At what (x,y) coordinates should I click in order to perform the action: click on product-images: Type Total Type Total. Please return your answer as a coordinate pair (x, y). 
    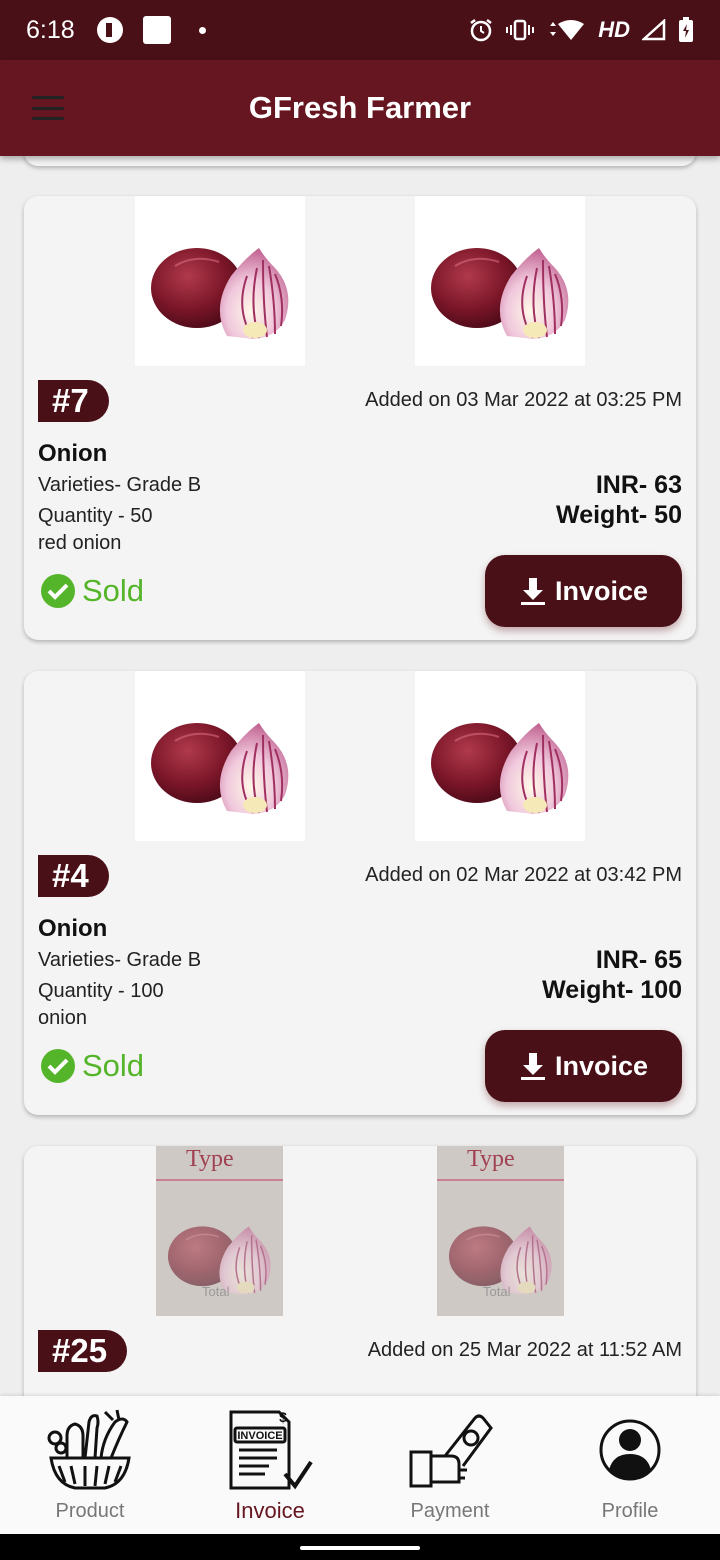
    Looking at the image, I should click on (360, 1231).